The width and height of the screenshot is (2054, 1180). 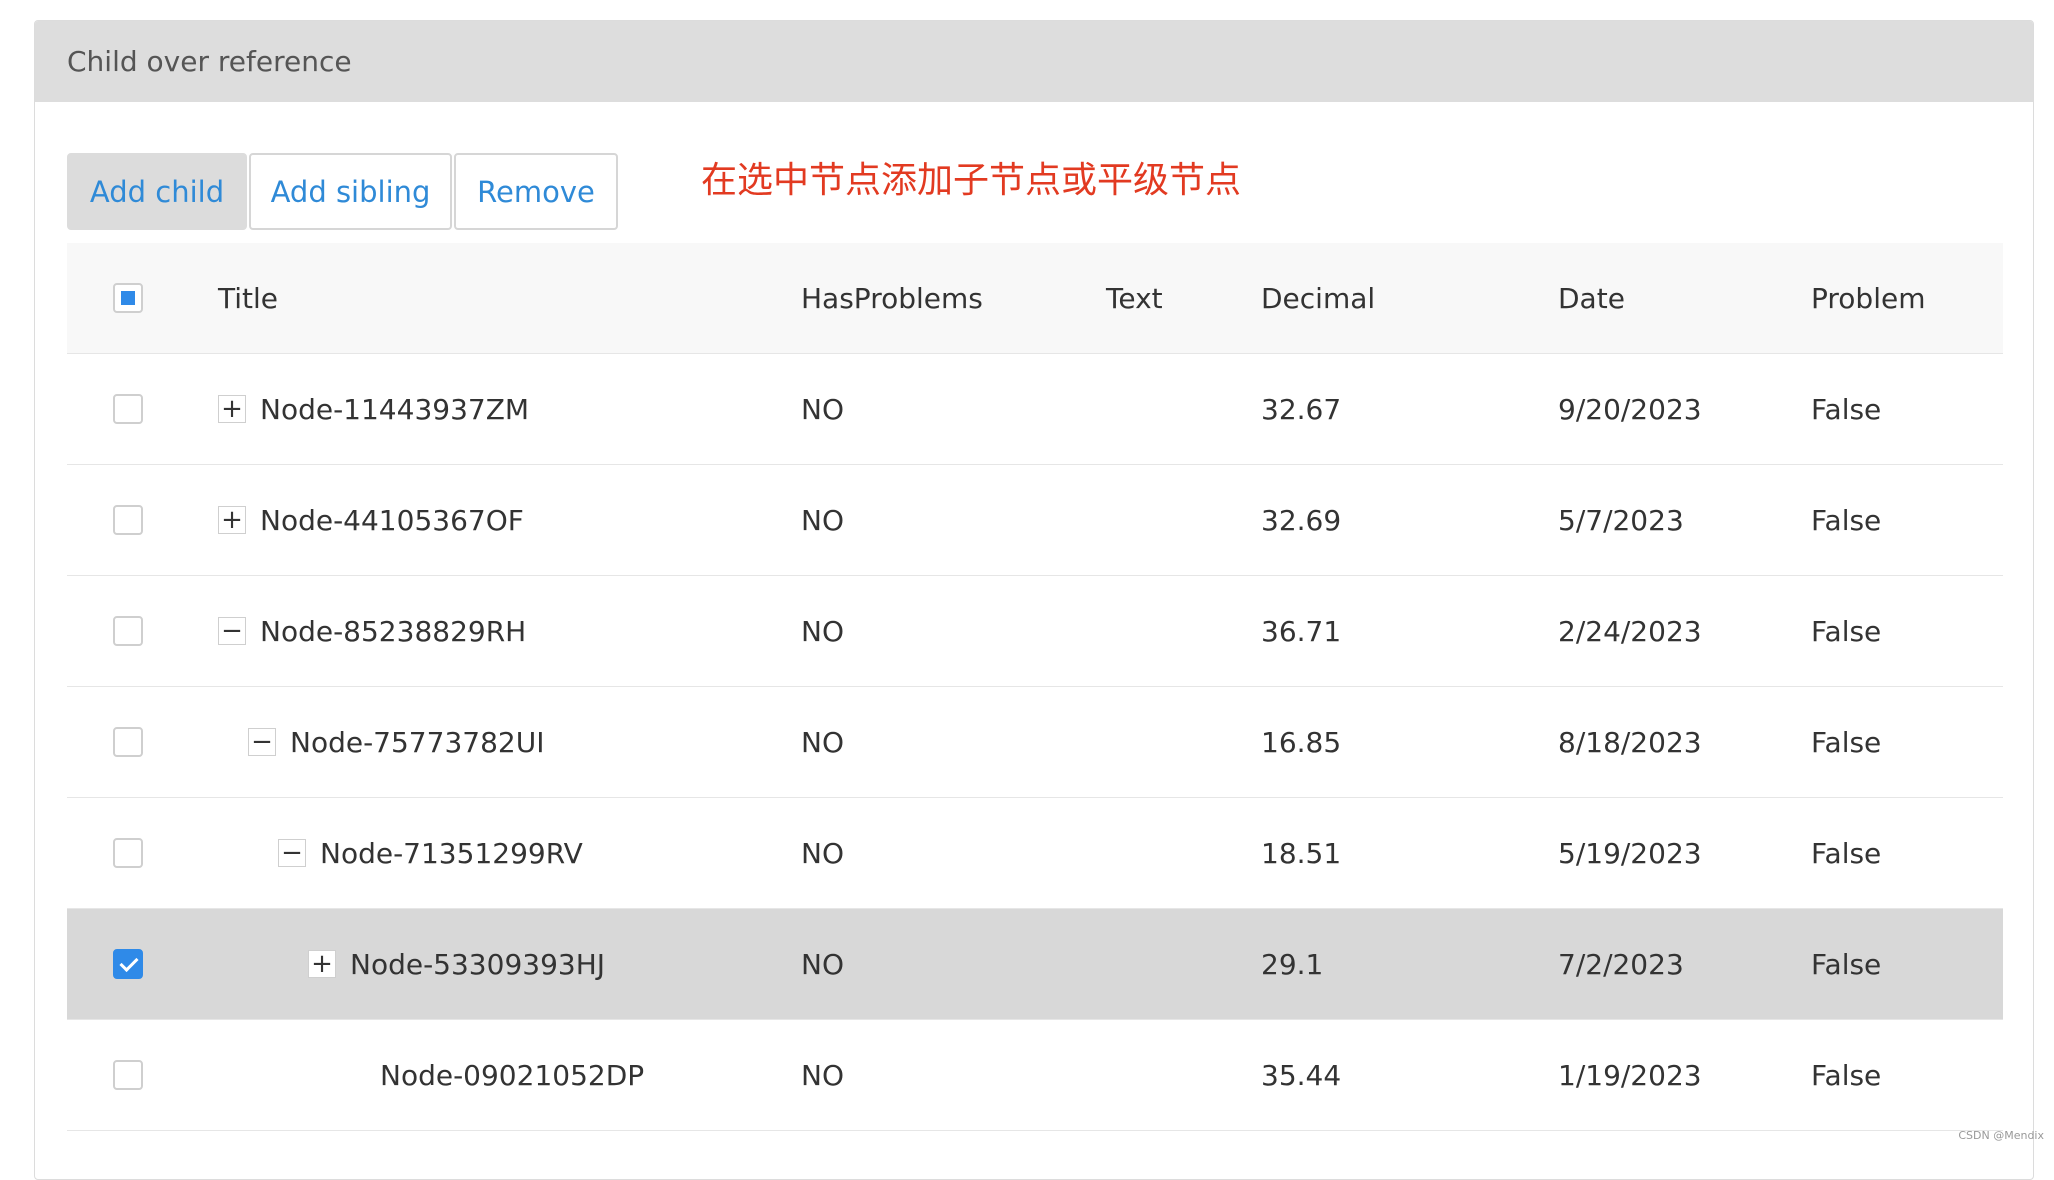 I want to click on column-header-decimal: Decimal, so click(x=1318, y=298).